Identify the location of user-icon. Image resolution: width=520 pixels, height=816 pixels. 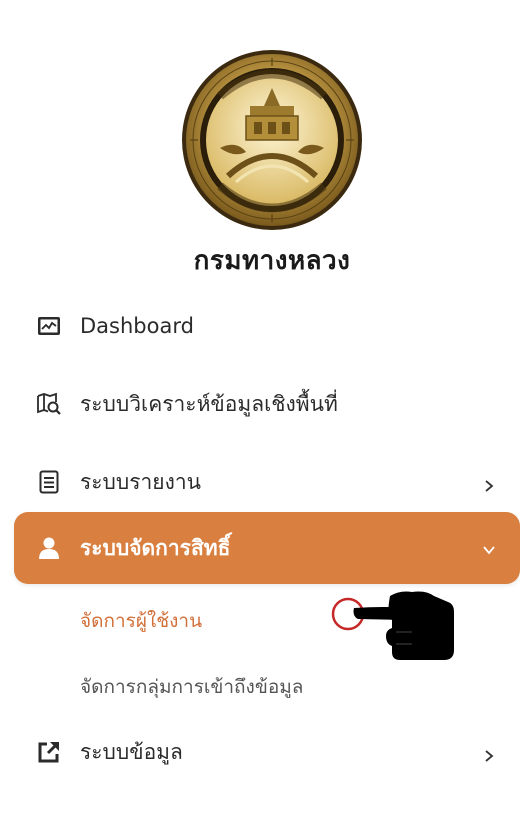
(49, 548).